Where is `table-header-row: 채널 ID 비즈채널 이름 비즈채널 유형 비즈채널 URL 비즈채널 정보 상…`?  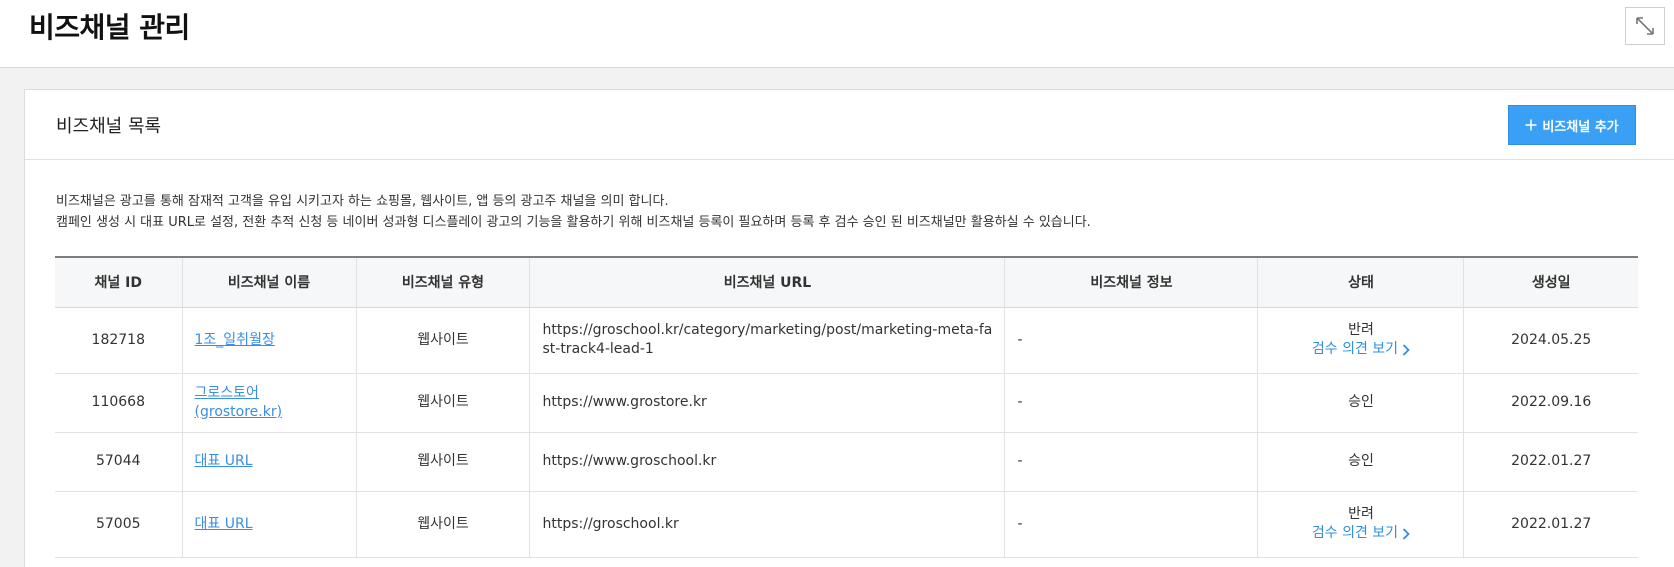
table-header-row: 채널 ID 비즈채널 이름 비즈채널 유형 비즈채널 URL 비즈채널 정보 상… is located at coordinates (846, 282).